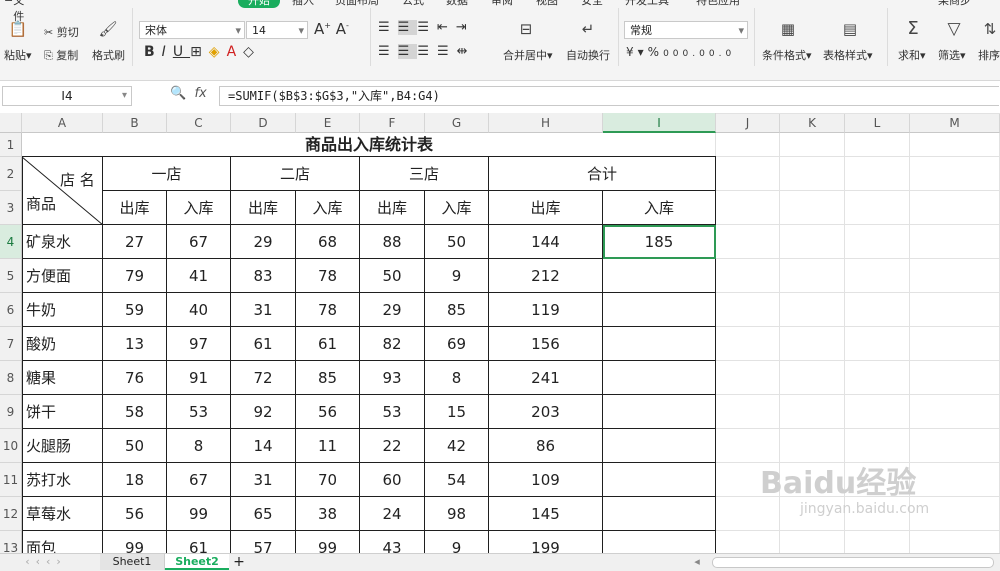  Describe the element at coordinates (132, 562) in the screenshot. I see `sheet-tab-sheet1: Sheet1` at that location.